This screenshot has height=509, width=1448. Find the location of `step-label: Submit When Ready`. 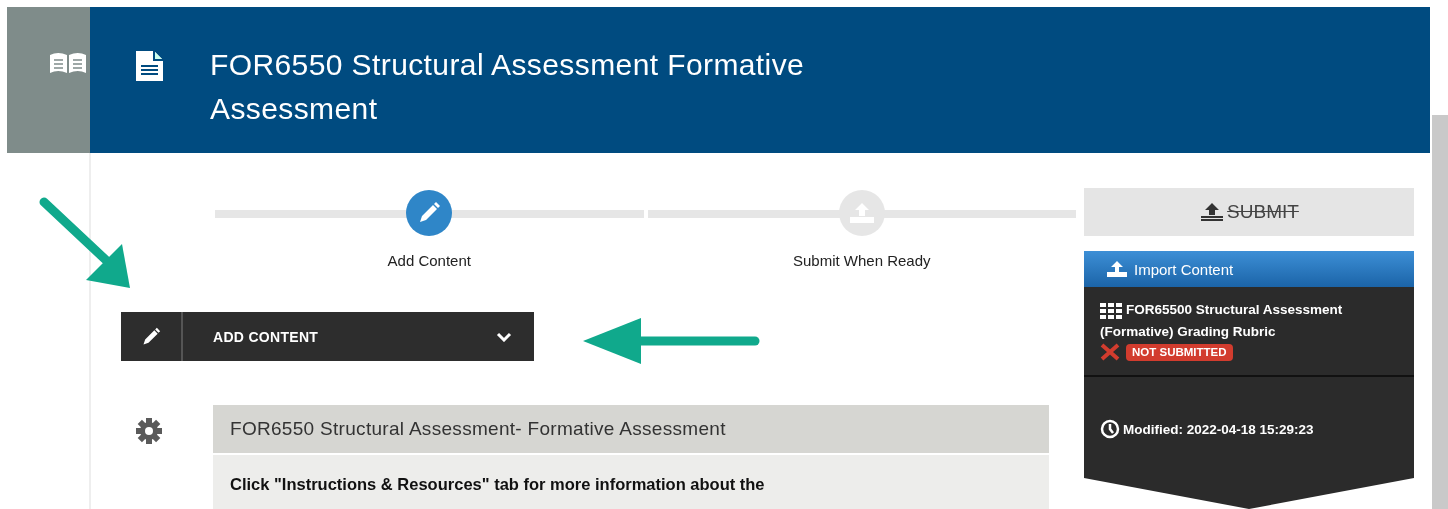

step-label: Submit When Ready is located at coordinates (861, 260).